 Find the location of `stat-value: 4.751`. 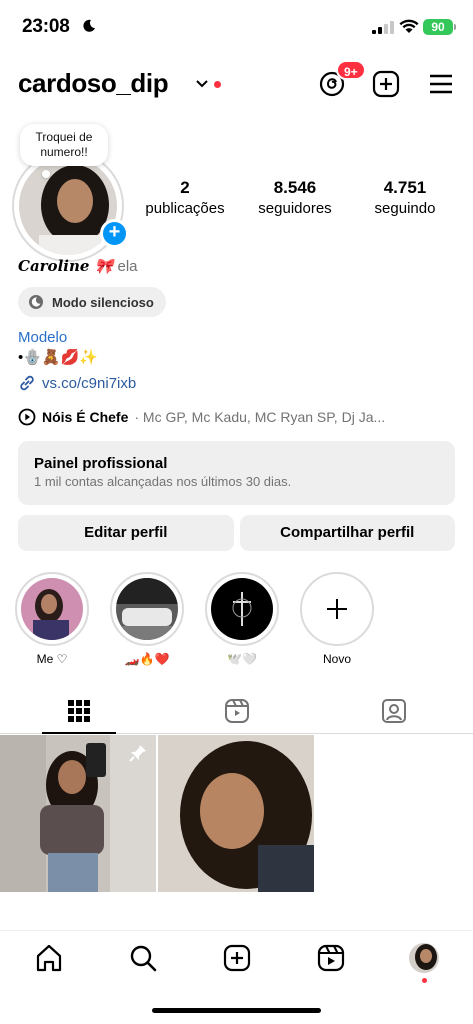

stat-value: 4.751 is located at coordinates (405, 187).